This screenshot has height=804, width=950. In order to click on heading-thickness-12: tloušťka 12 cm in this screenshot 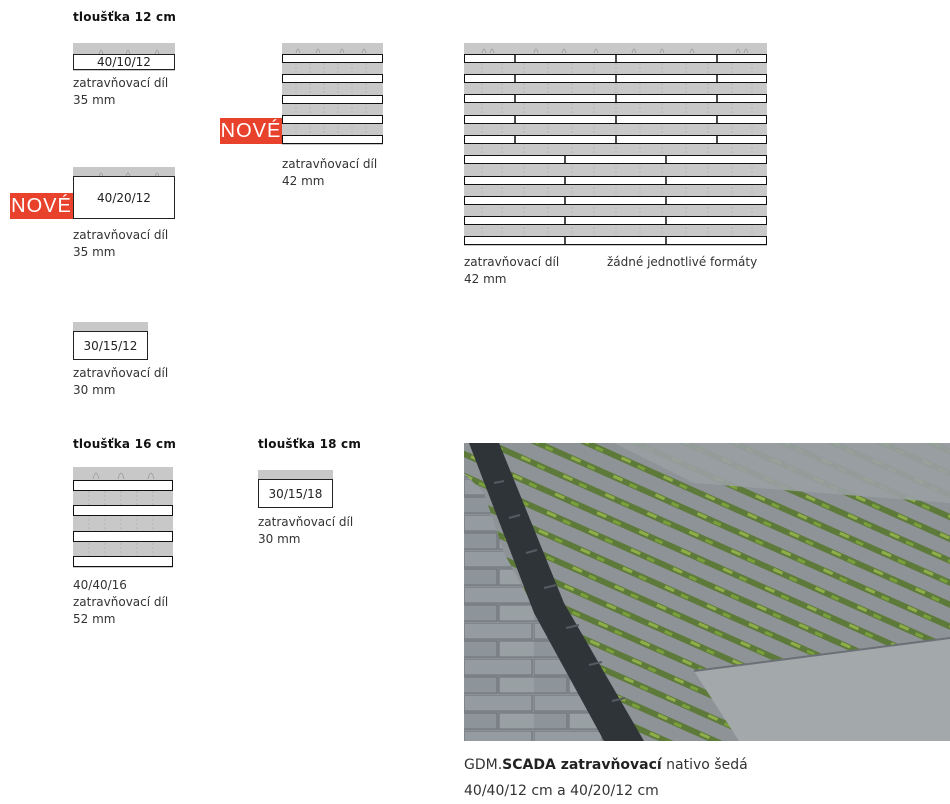, I will do `click(125, 17)`.